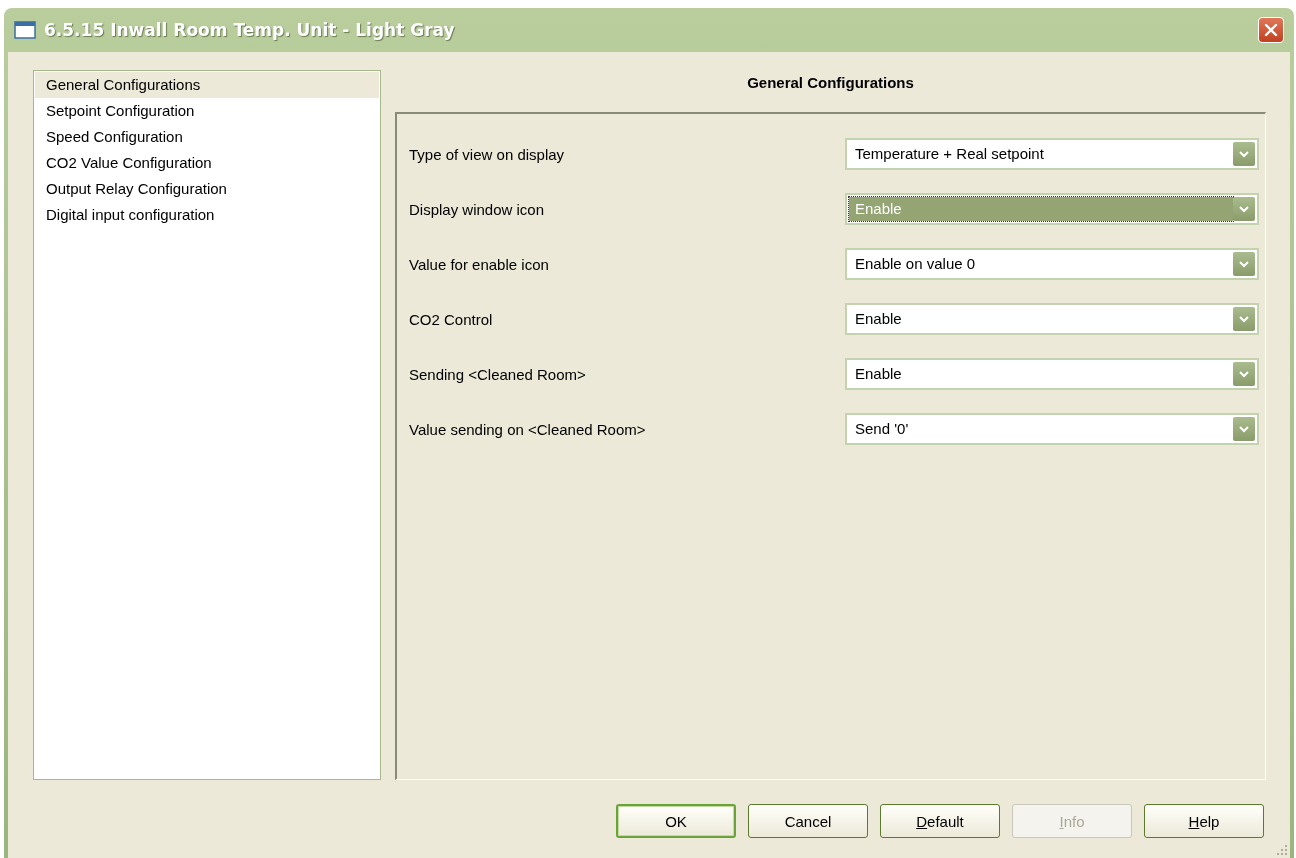  What do you see at coordinates (477, 209) in the screenshot?
I see `parameter-label: Display window icon` at bounding box center [477, 209].